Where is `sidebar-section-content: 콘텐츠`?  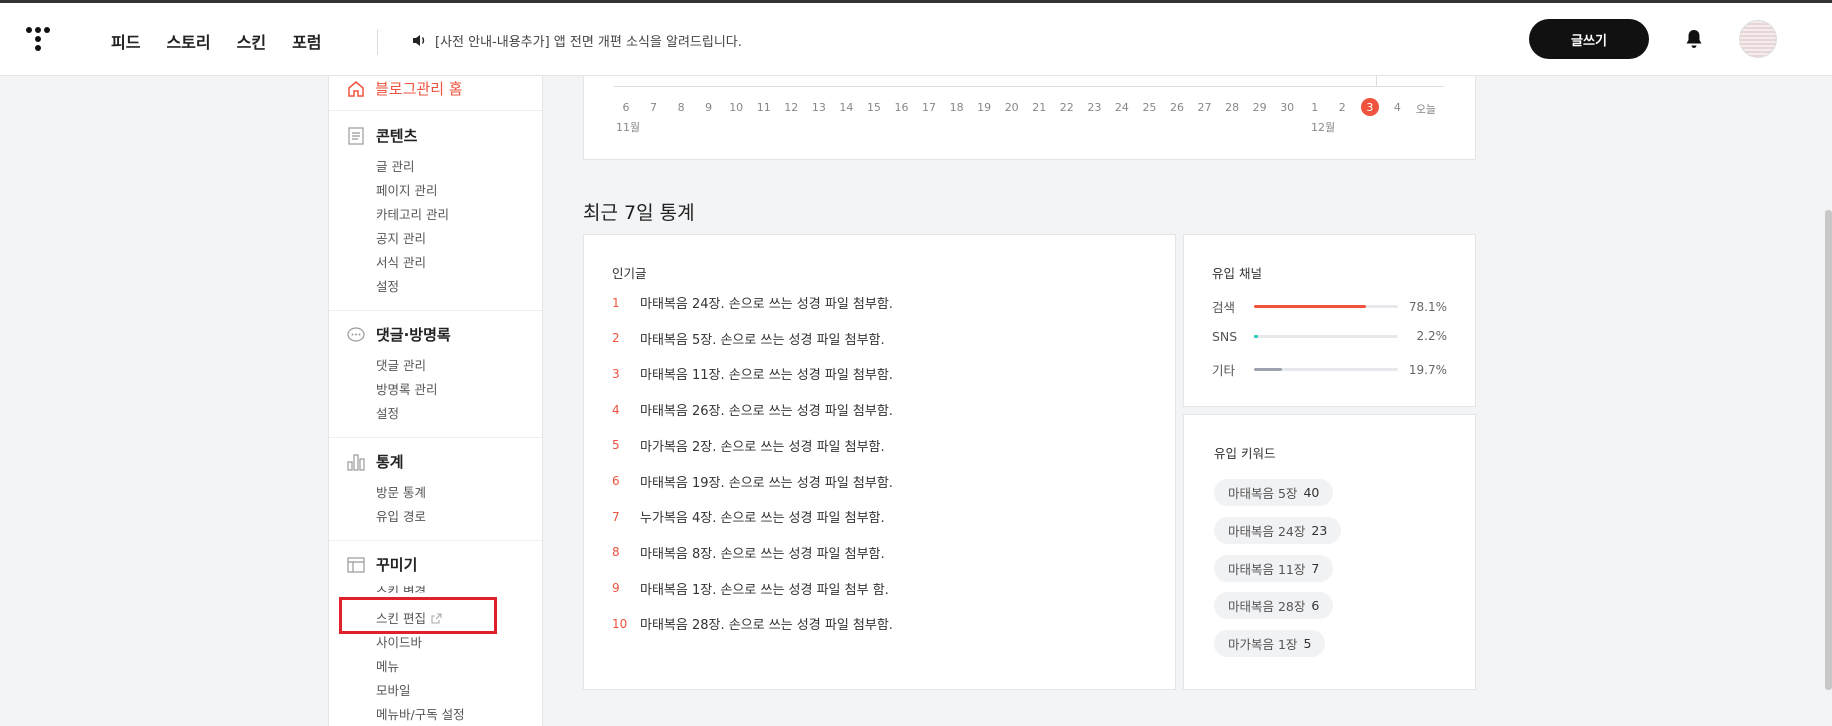 sidebar-section-content: 콘텐츠 is located at coordinates (382, 135).